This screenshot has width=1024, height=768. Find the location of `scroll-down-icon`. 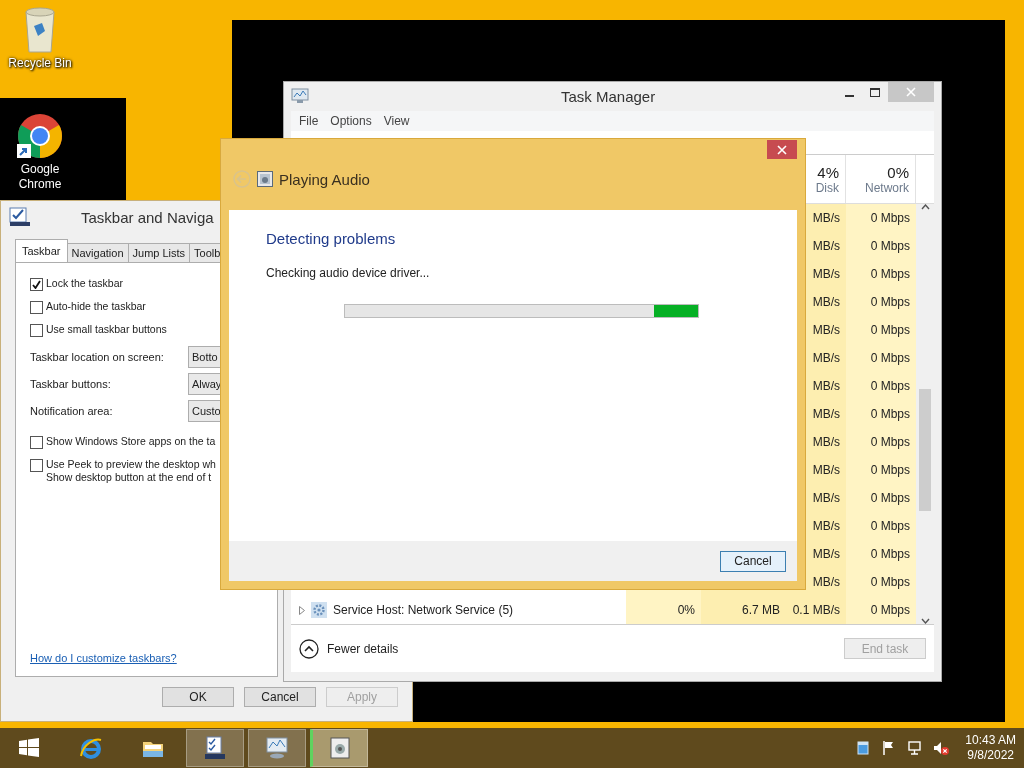

scroll-down-icon is located at coordinates (925, 621).